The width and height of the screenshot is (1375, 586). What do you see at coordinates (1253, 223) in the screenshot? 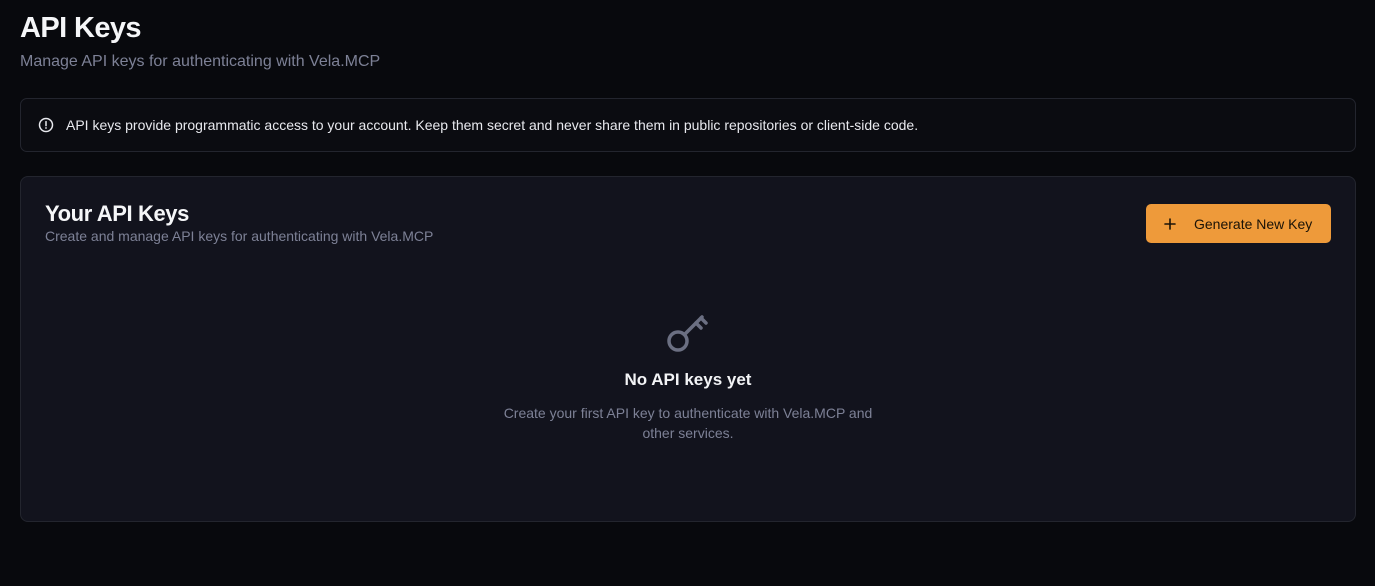
I see `generate-new-key-label: Generate New Key` at bounding box center [1253, 223].